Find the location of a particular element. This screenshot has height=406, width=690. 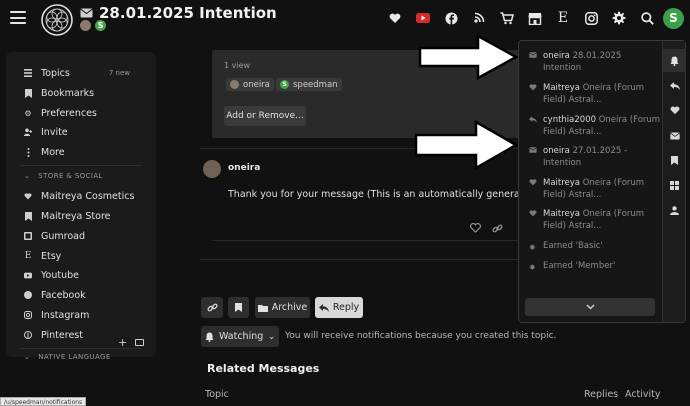

badge-icon: ✸ is located at coordinates (532, 247).